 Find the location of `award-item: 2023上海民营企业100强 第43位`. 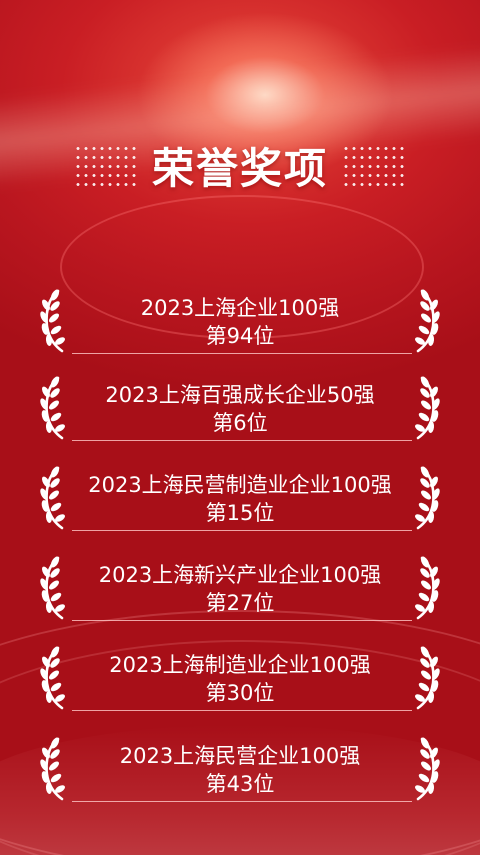

award-item: 2023上海民营企业100强 第43位 is located at coordinates (240, 772).